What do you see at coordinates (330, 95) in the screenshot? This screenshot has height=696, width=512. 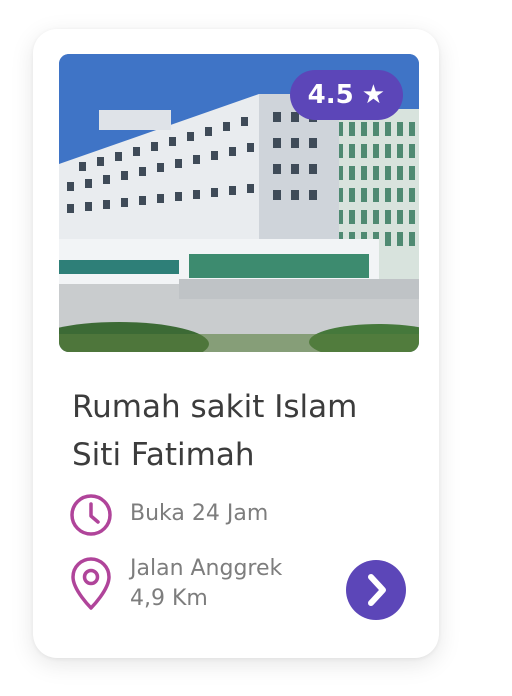 I see `rating-value: 4.5` at bounding box center [330, 95].